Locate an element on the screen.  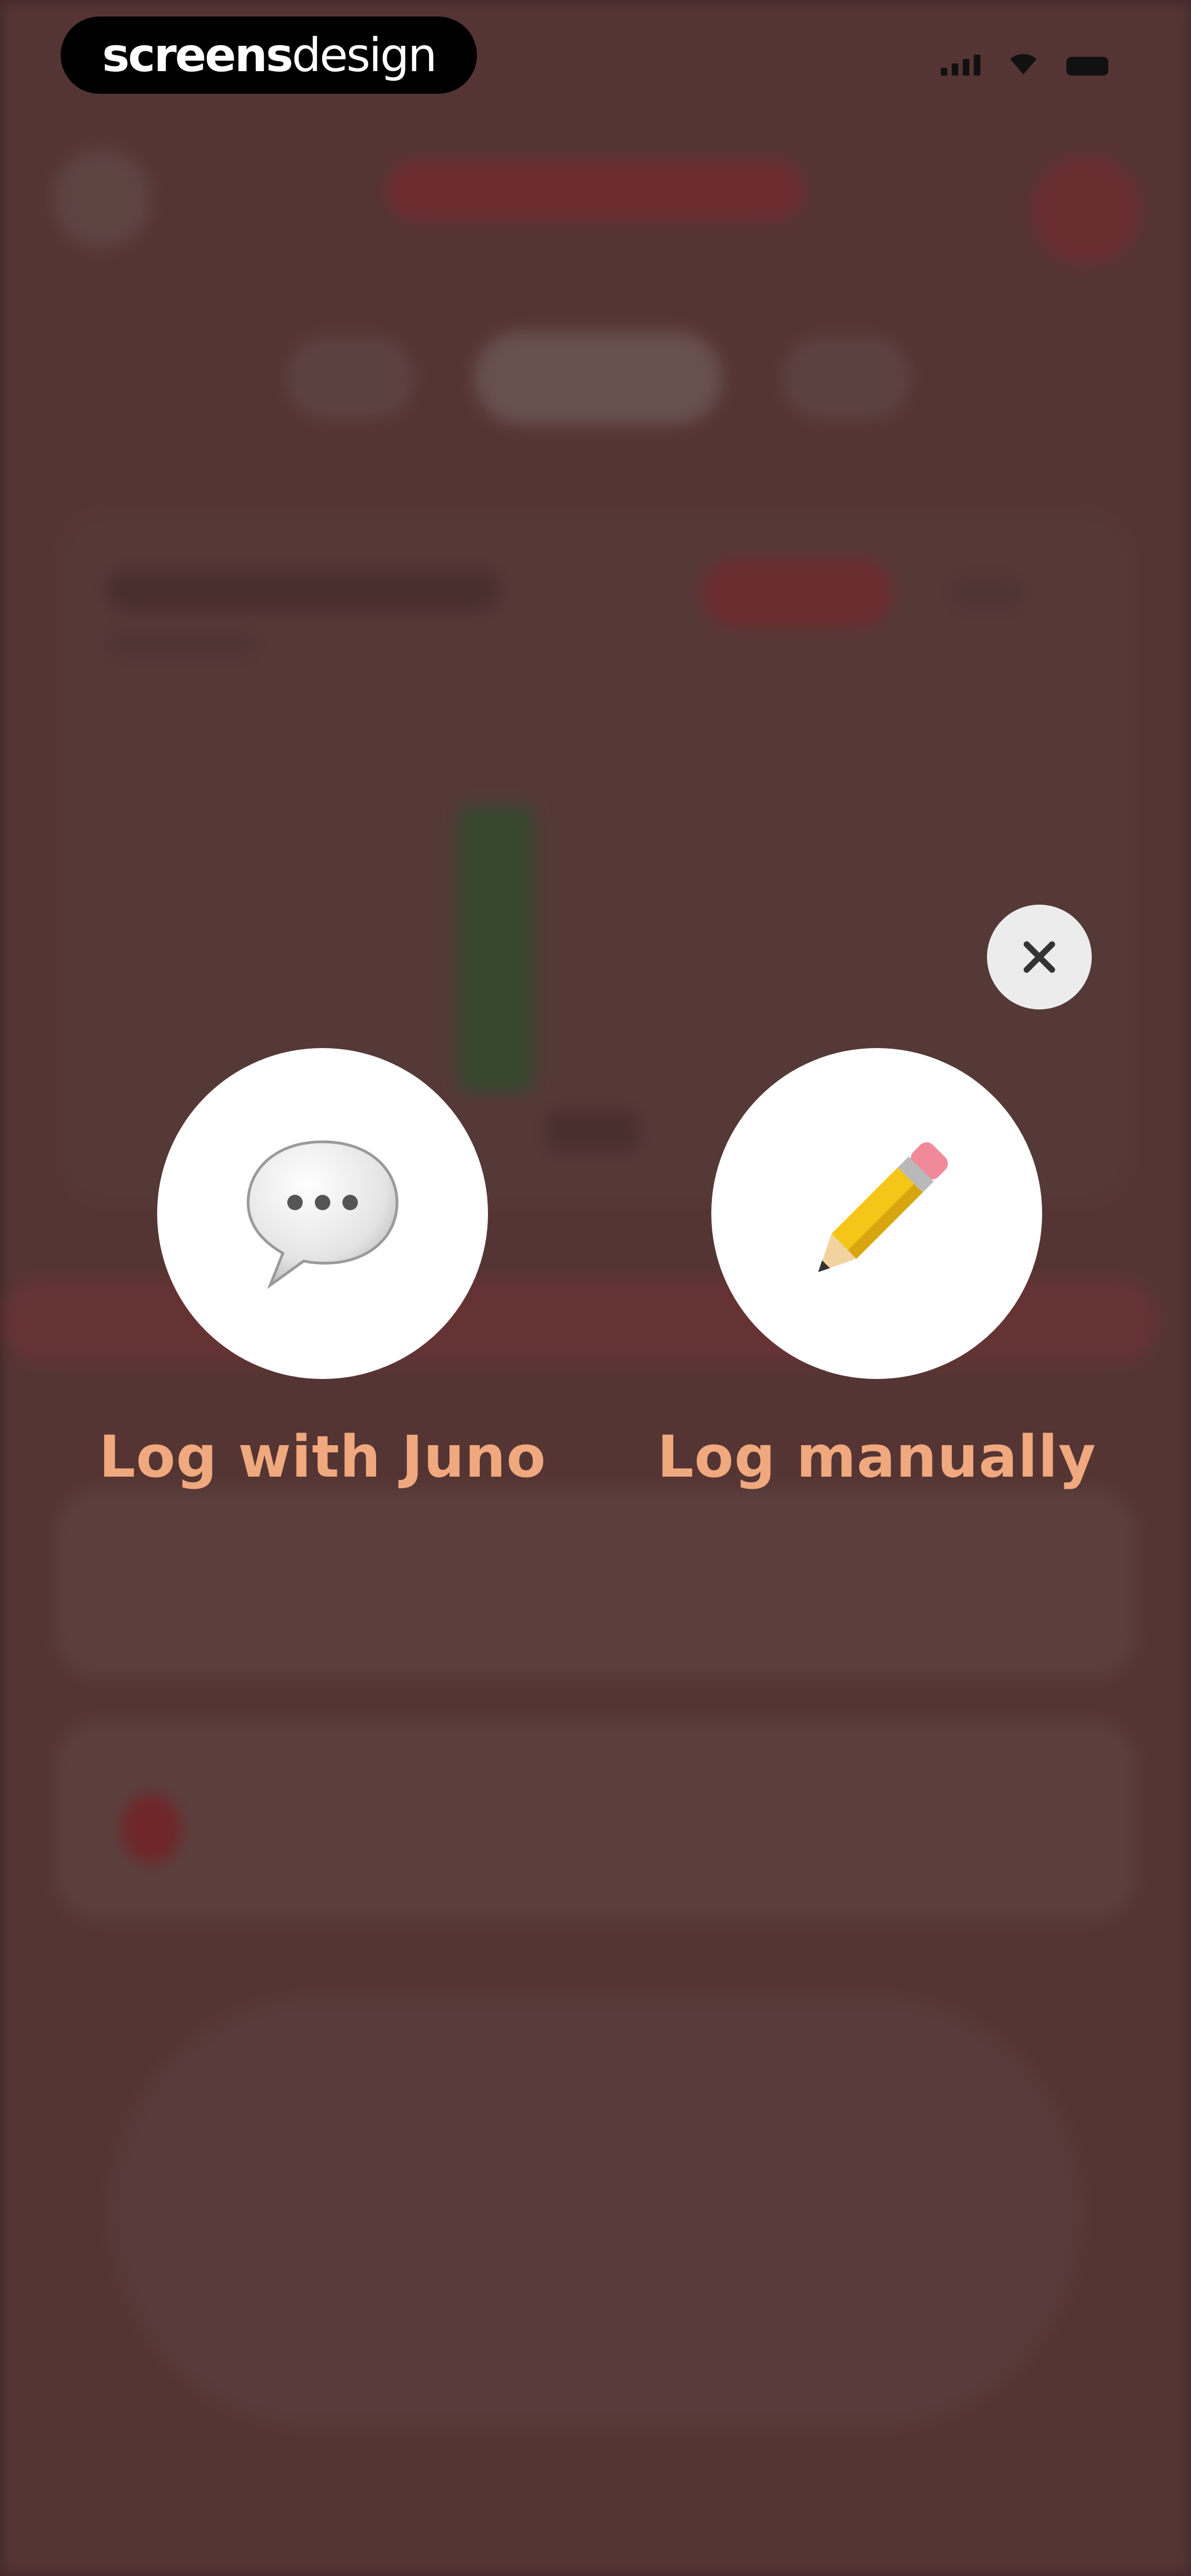
brand-watermark: screens design is located at coordinates (269, 55).